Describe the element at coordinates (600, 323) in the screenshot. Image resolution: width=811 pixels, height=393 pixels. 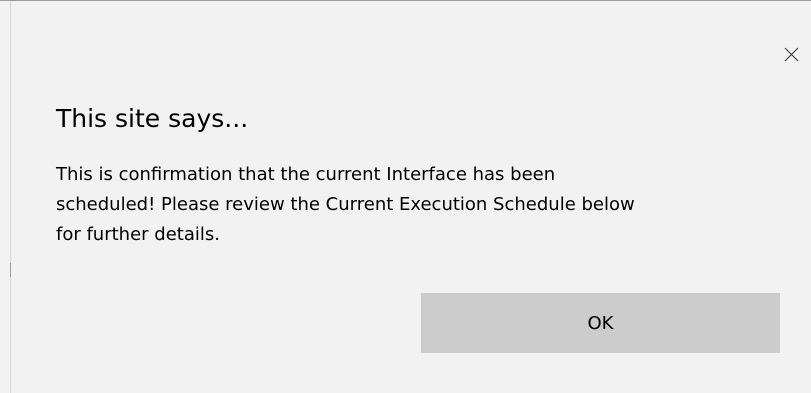
I see `ok-button: OK` at that location.